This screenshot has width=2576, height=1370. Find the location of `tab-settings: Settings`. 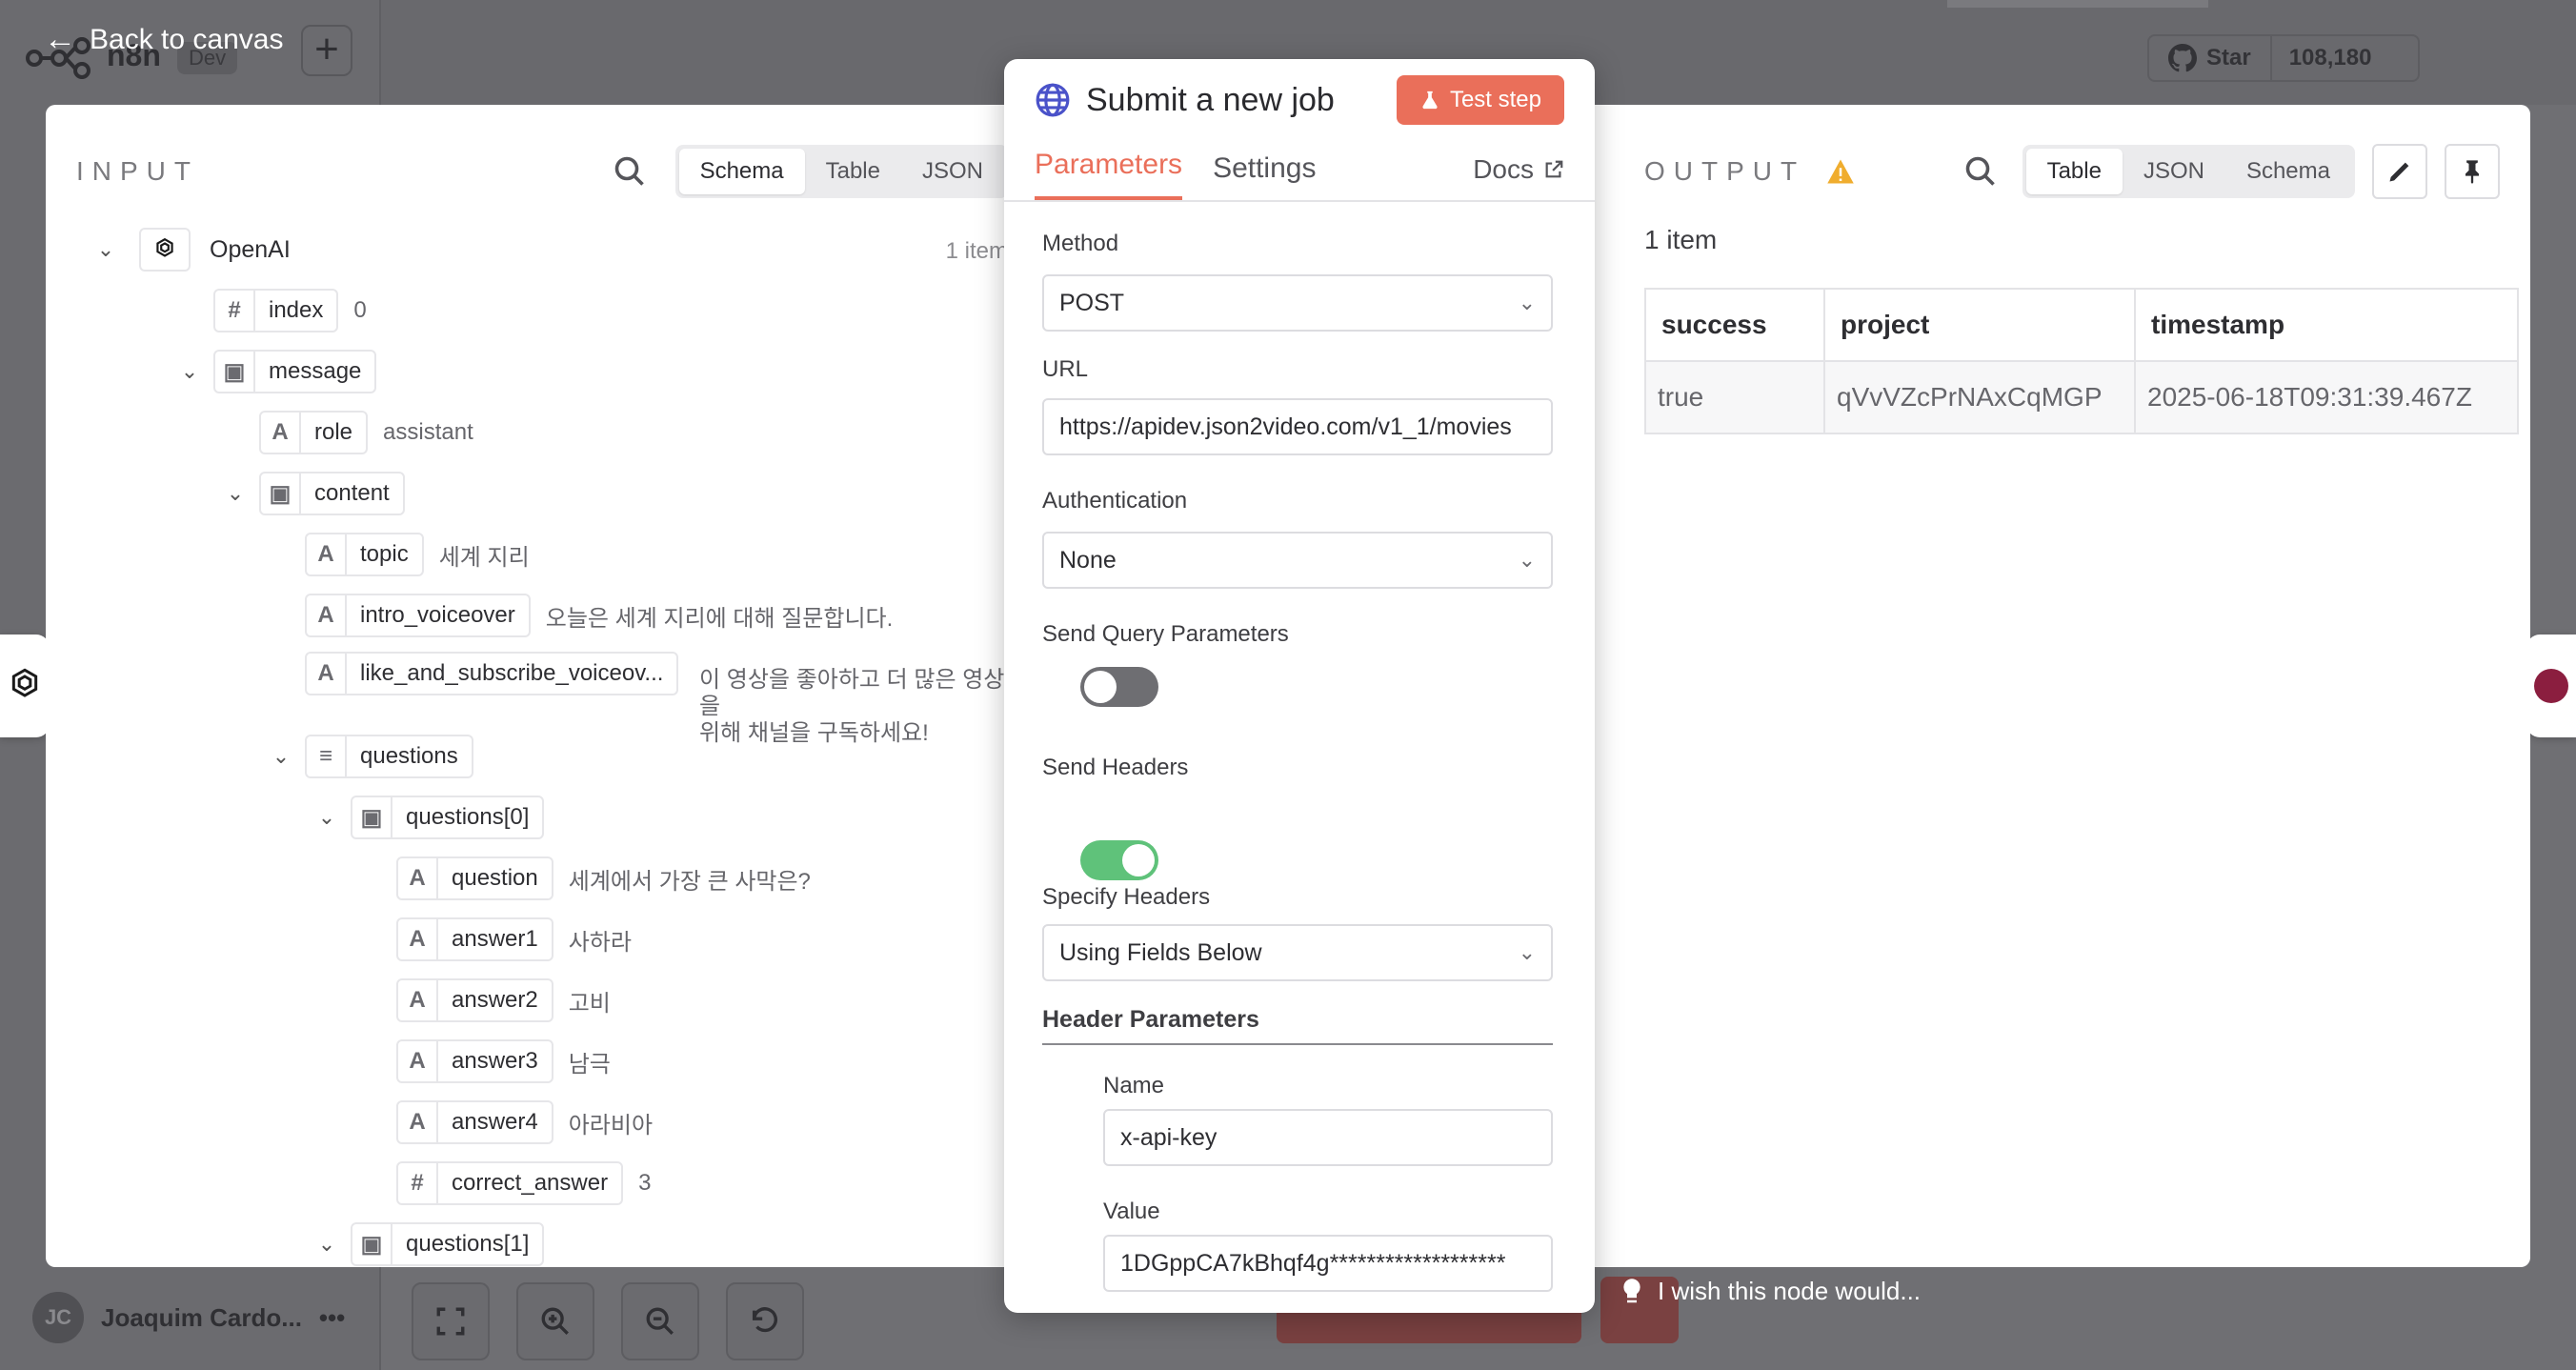

tab-settings: Settings is located at coordinates (1265, 176).